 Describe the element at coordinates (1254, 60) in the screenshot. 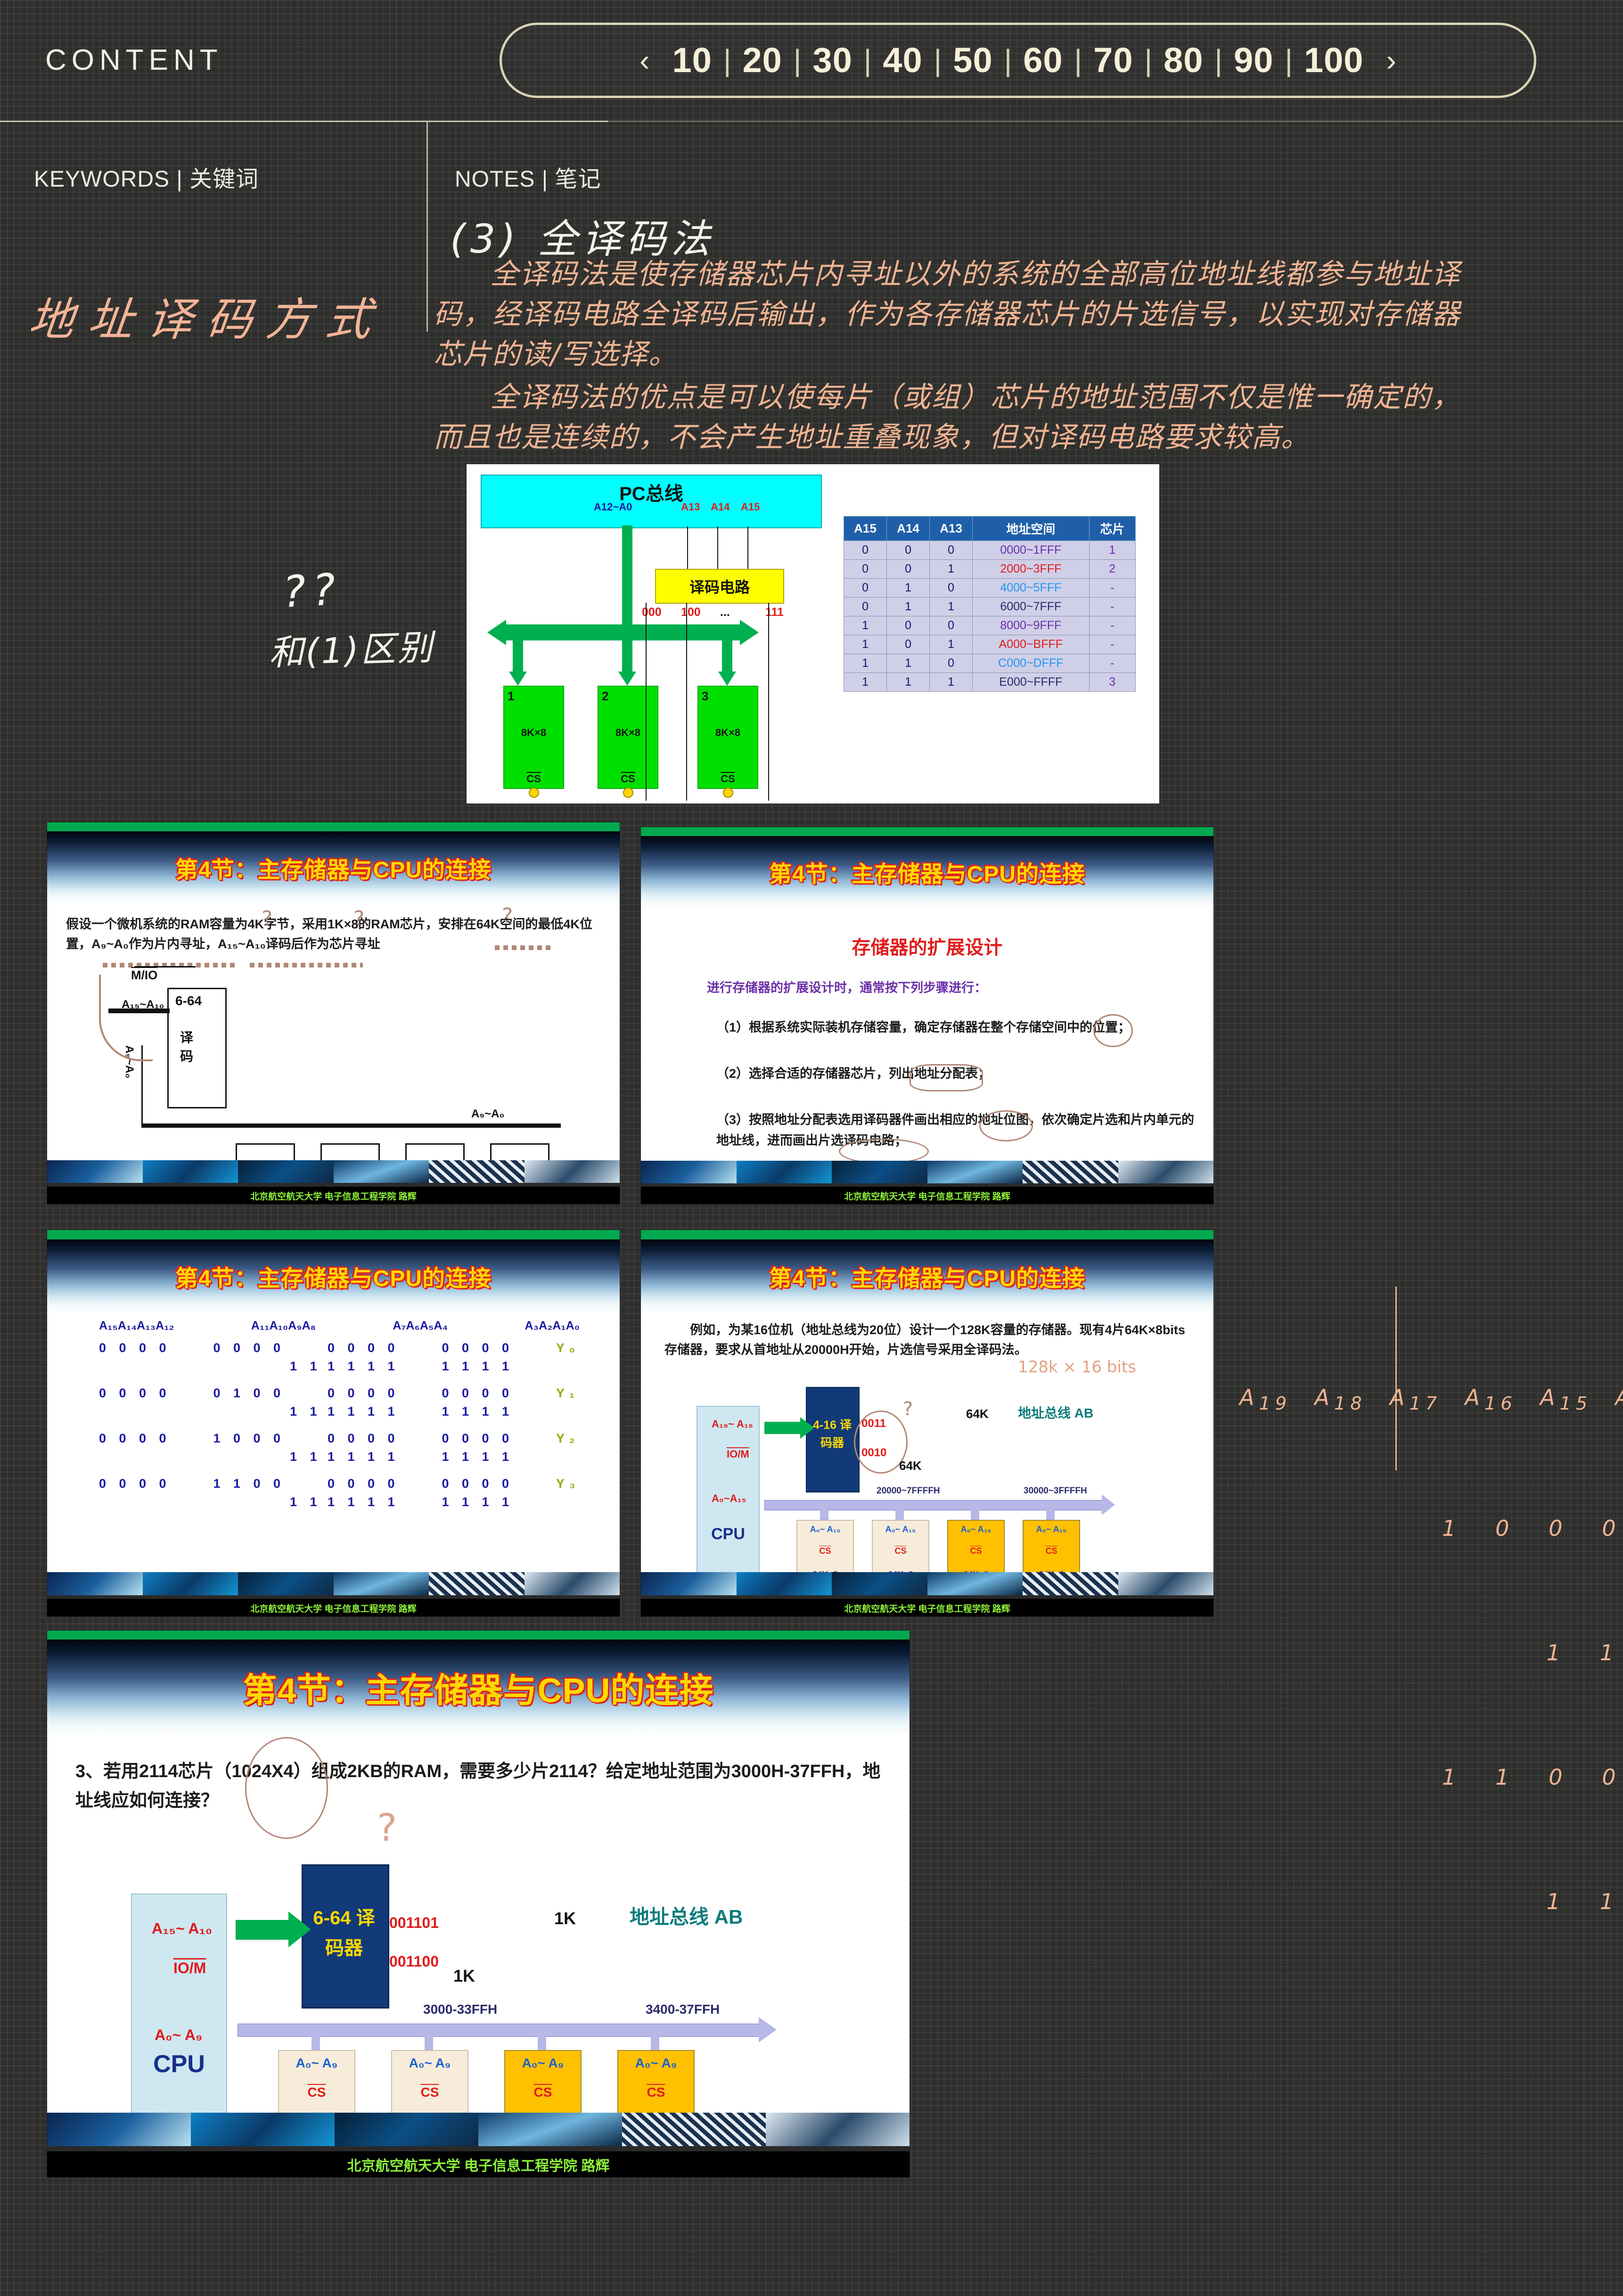

I see `pager-page-90: 90` at that location.